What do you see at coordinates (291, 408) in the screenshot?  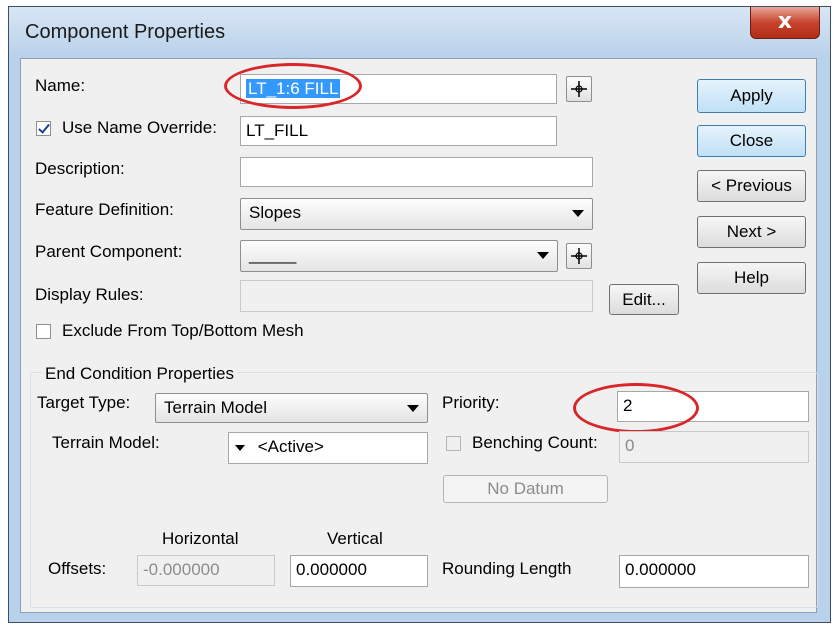 I see `target-type-dropdown: Terrain Model` at bounding box center [291, 408].